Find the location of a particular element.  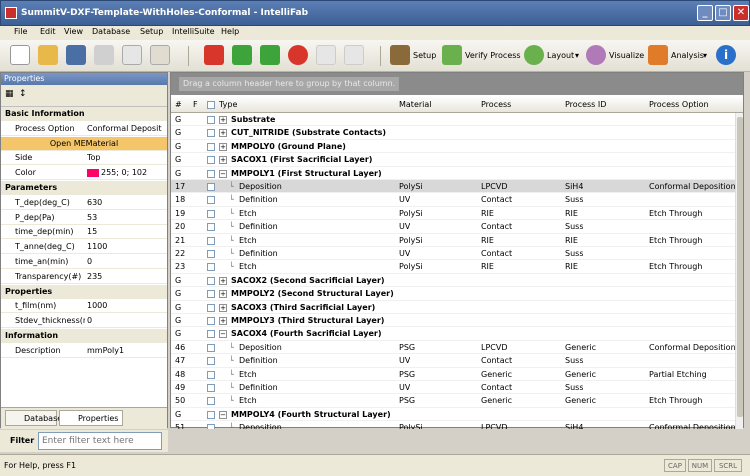

new-file-icon is located at coordinates (20, 55).